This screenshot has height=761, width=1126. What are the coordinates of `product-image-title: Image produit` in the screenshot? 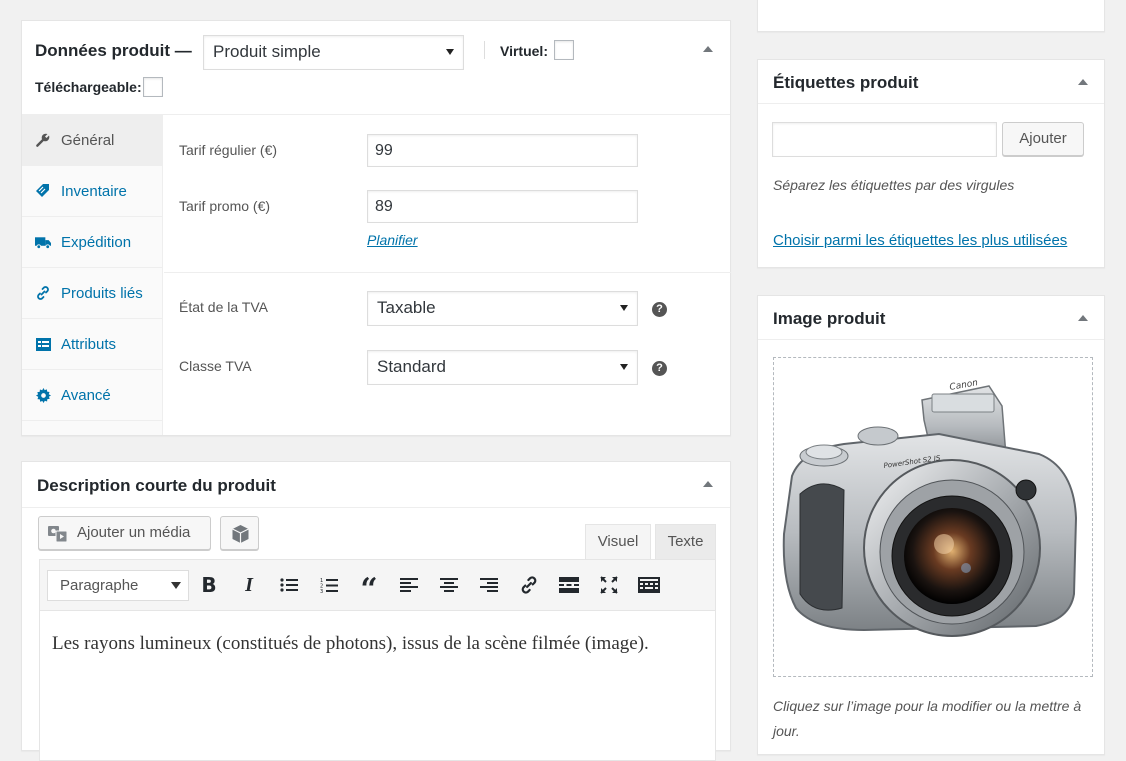 It's located at (829, 318).